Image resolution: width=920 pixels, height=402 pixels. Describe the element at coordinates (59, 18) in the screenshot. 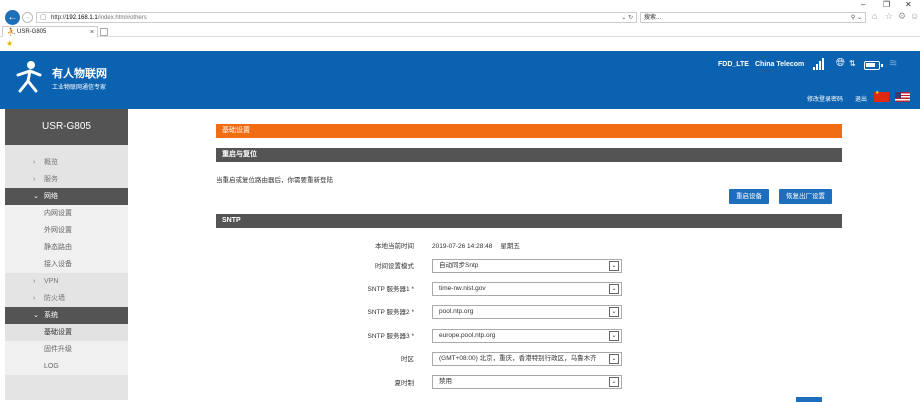

I see `url-scheme: http://` at that location.